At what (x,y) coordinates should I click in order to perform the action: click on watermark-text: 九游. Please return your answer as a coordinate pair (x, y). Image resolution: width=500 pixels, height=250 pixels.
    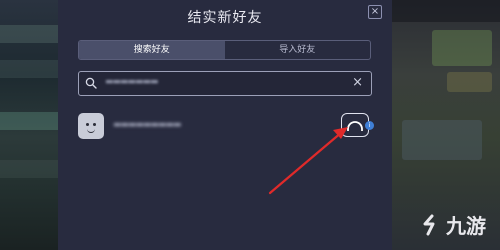
    Looking at the image, I should click on (466, 226).